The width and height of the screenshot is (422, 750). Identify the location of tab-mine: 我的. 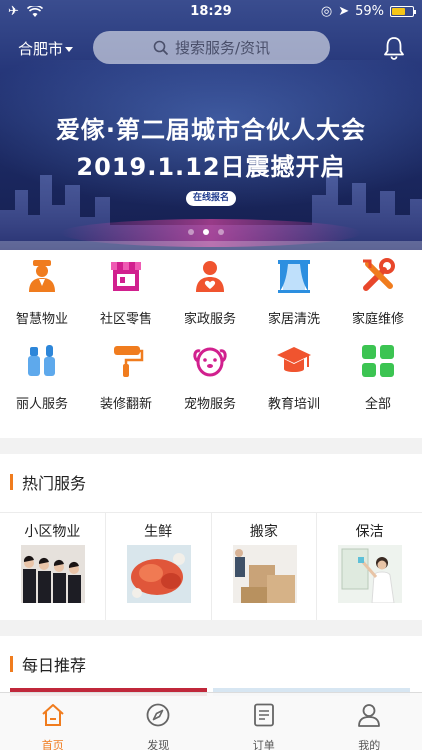
(369, 721).